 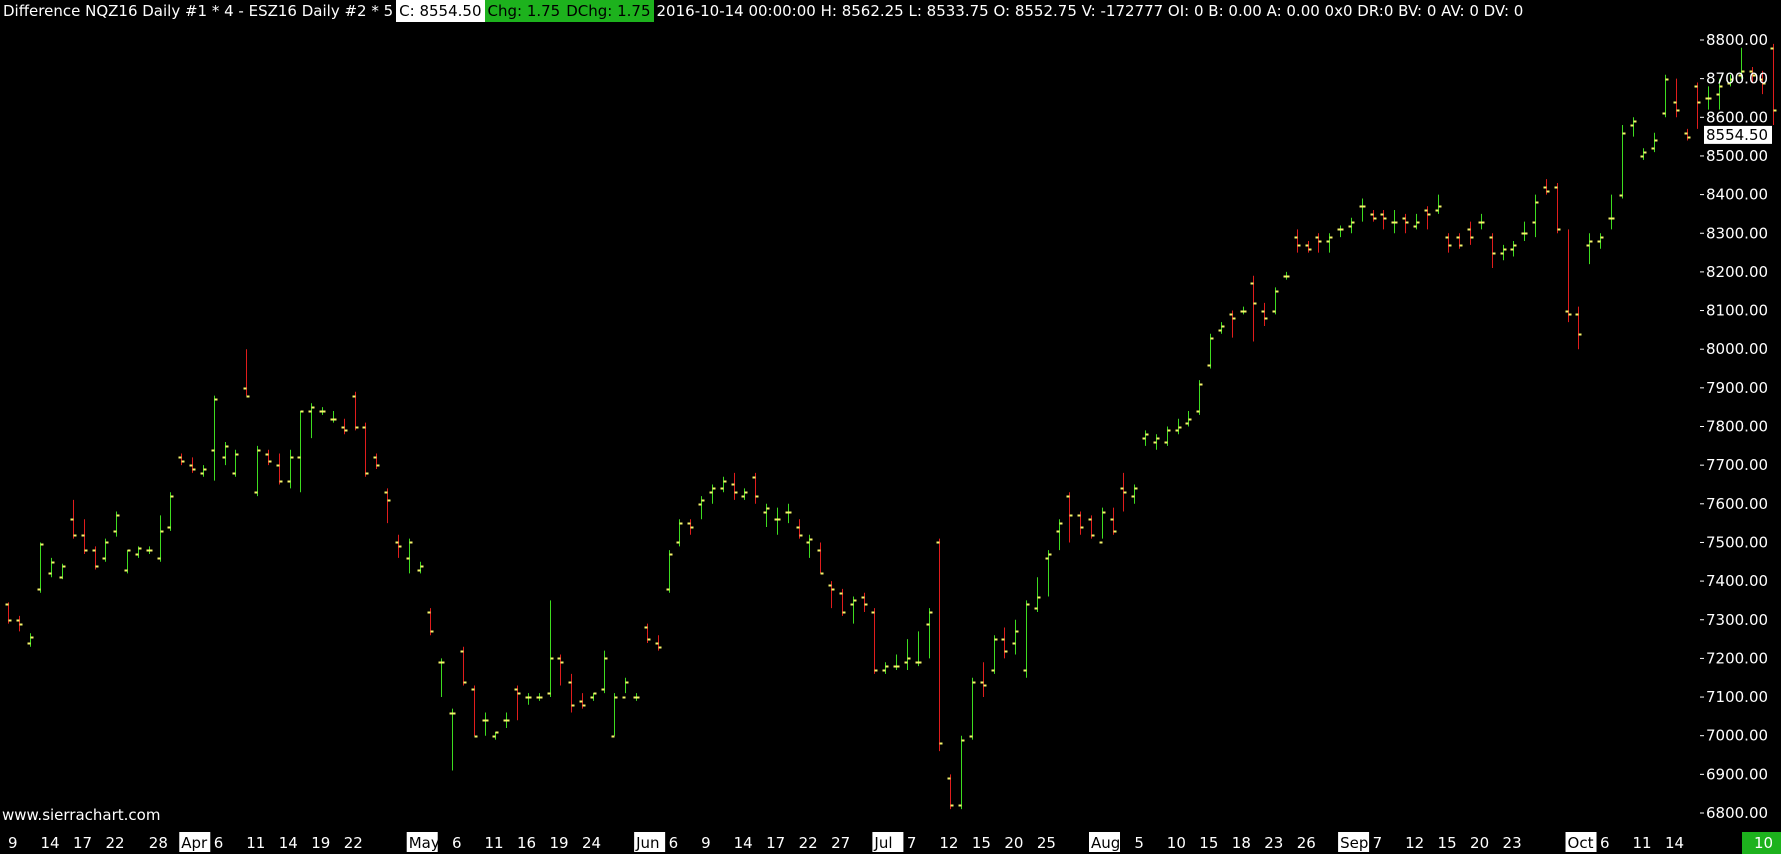 I want to click on x-tick-label: 5, so click(x=1139, y=843).